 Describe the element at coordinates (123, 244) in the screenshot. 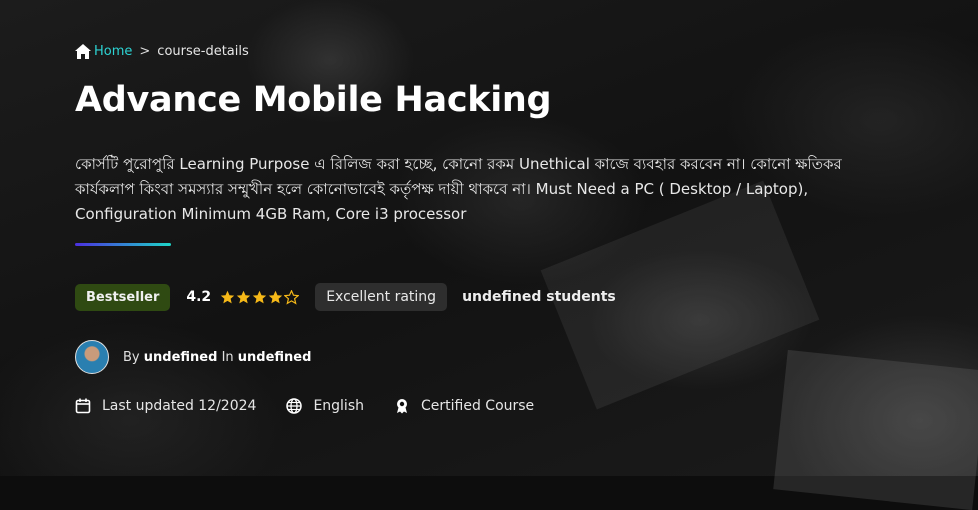

I see `accent-divider` at that location.